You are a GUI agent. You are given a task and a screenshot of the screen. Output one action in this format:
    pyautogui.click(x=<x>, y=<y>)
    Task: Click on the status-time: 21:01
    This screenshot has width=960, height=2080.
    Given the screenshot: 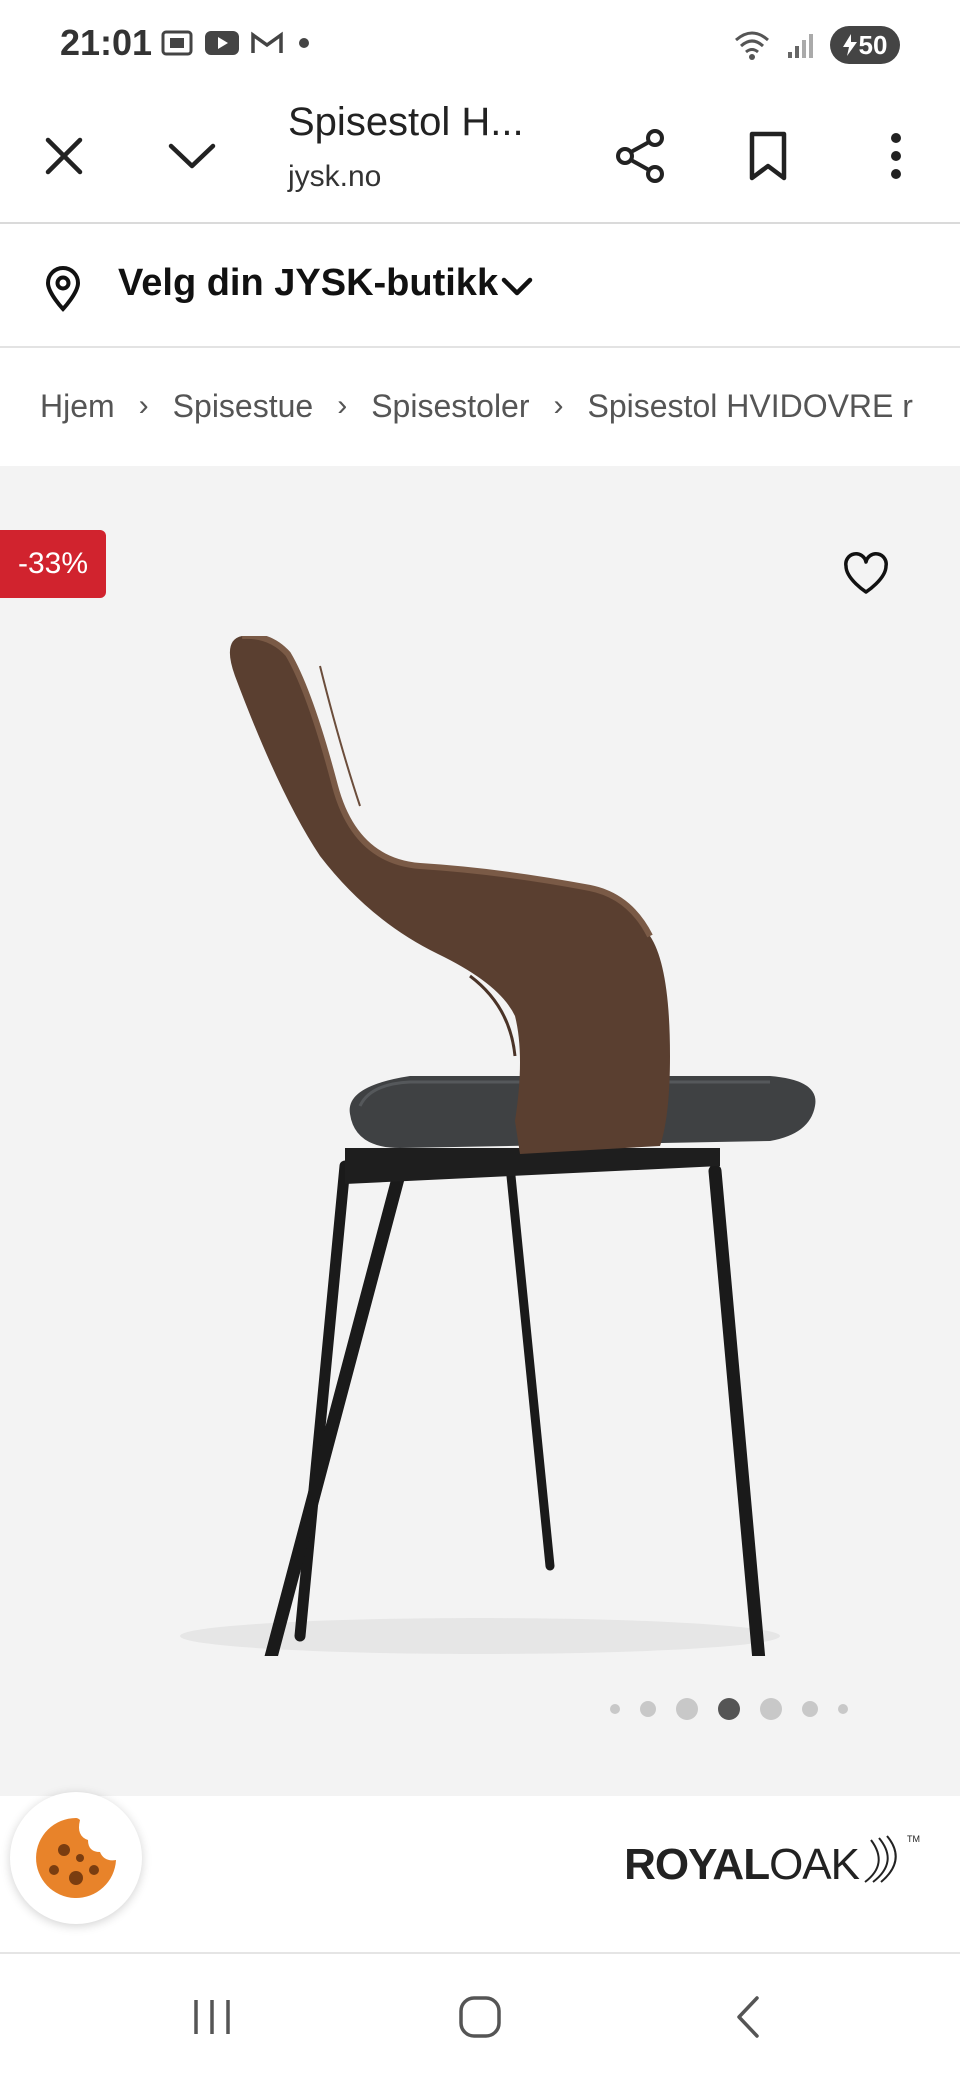 What is the action you would take?
    pyautogui.click(x=106, y=42)
    